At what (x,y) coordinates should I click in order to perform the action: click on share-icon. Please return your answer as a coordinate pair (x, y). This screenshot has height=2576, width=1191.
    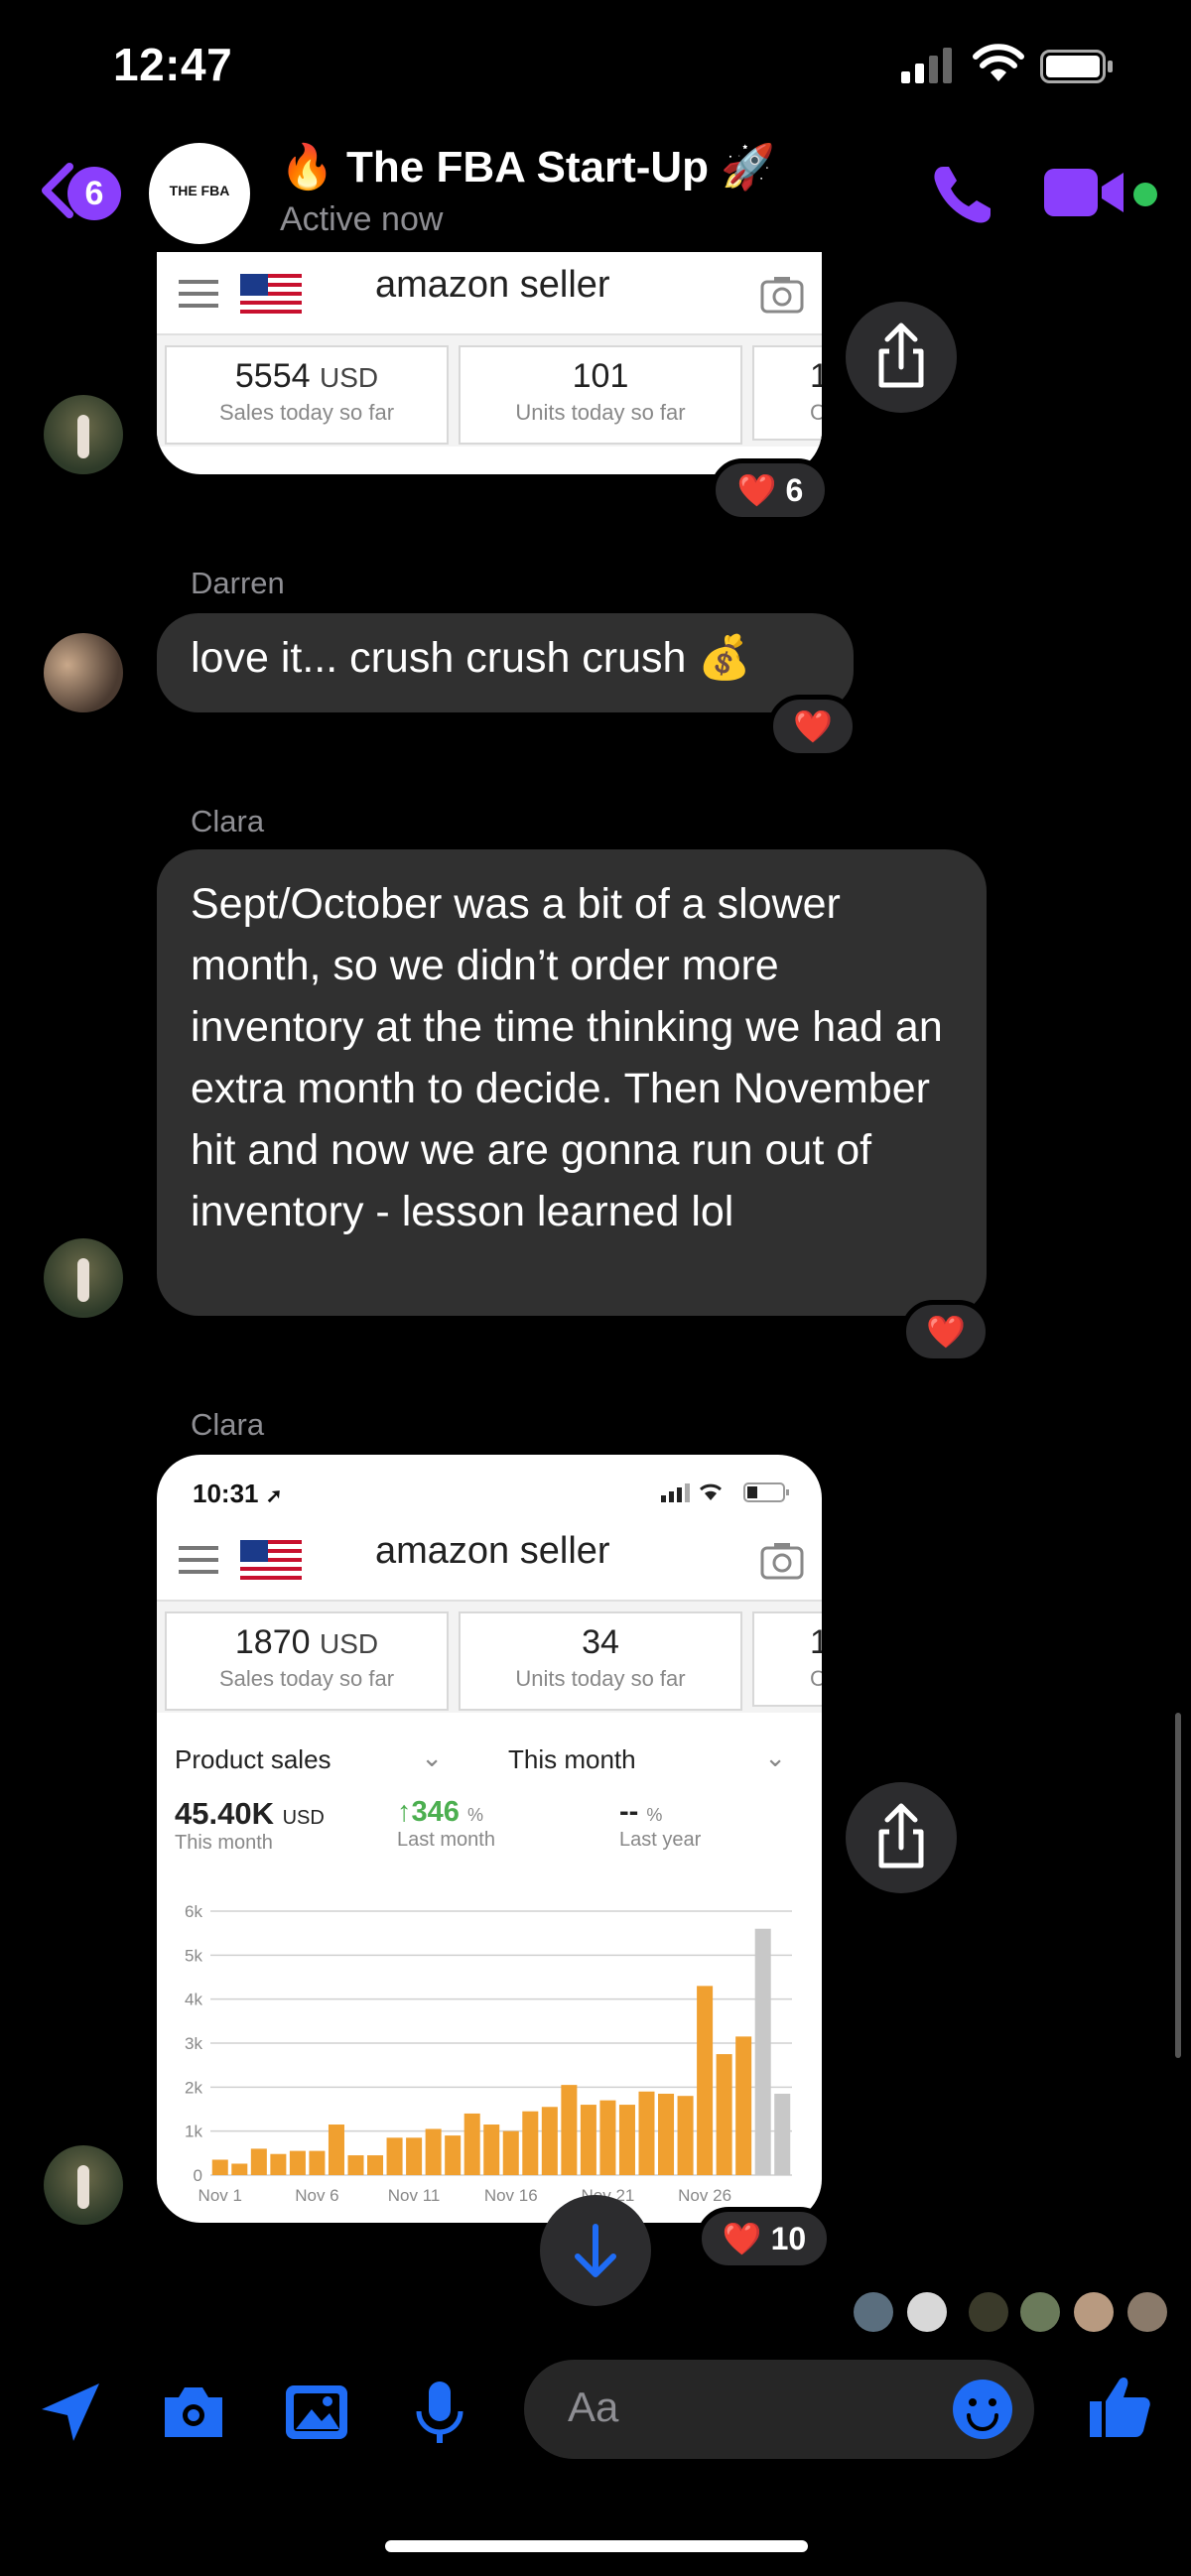
    Looking at the image, I should click on (901, 1836).